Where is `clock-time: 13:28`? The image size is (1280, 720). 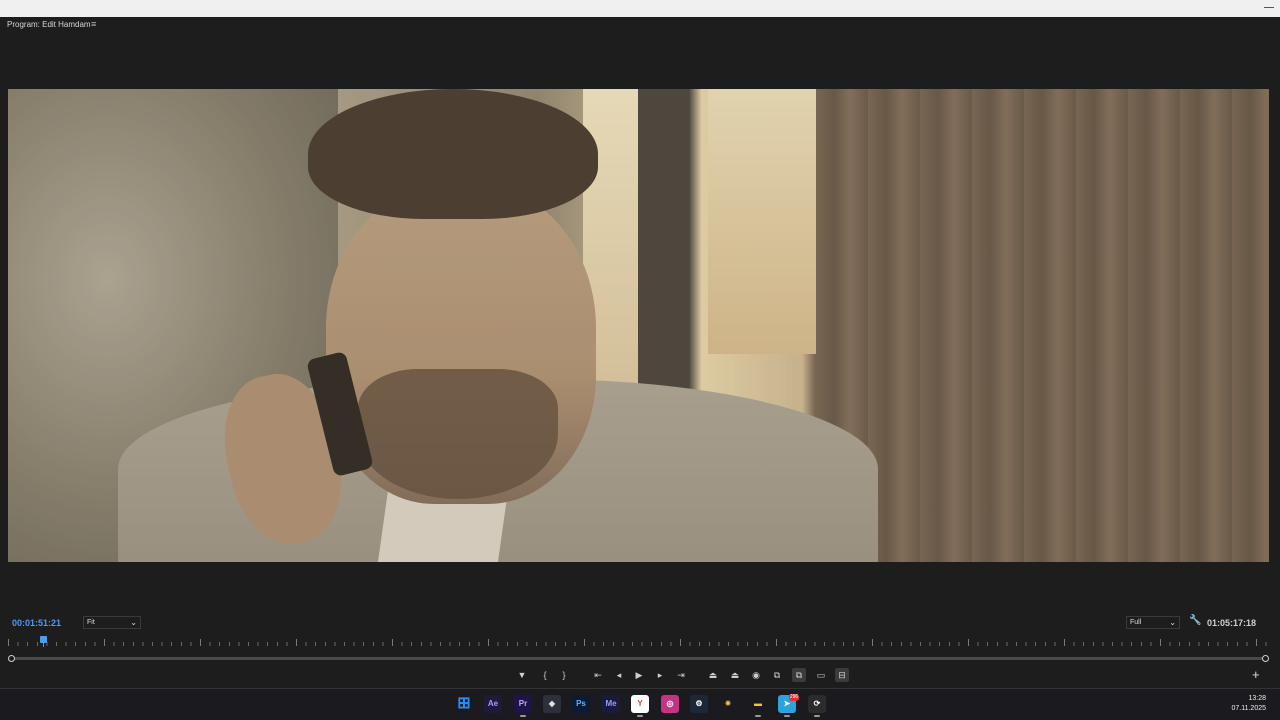
clock-time: 13:28 is located at coordinates (1251, 698).